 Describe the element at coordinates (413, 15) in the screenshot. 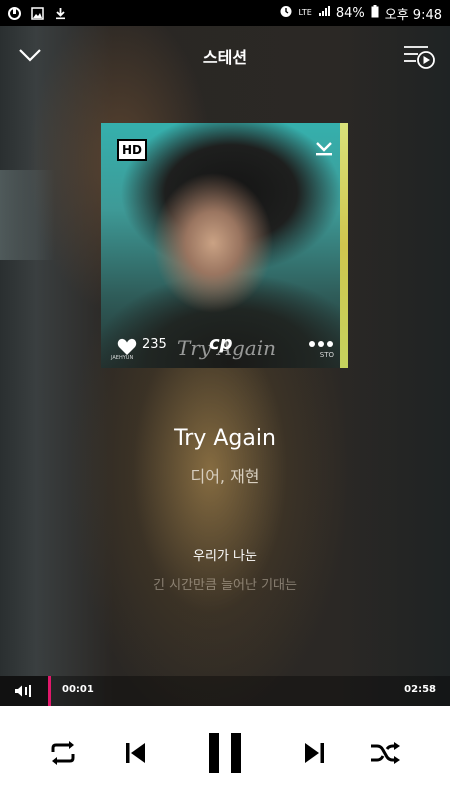

I see `clock: 오후 9:48` at that location.